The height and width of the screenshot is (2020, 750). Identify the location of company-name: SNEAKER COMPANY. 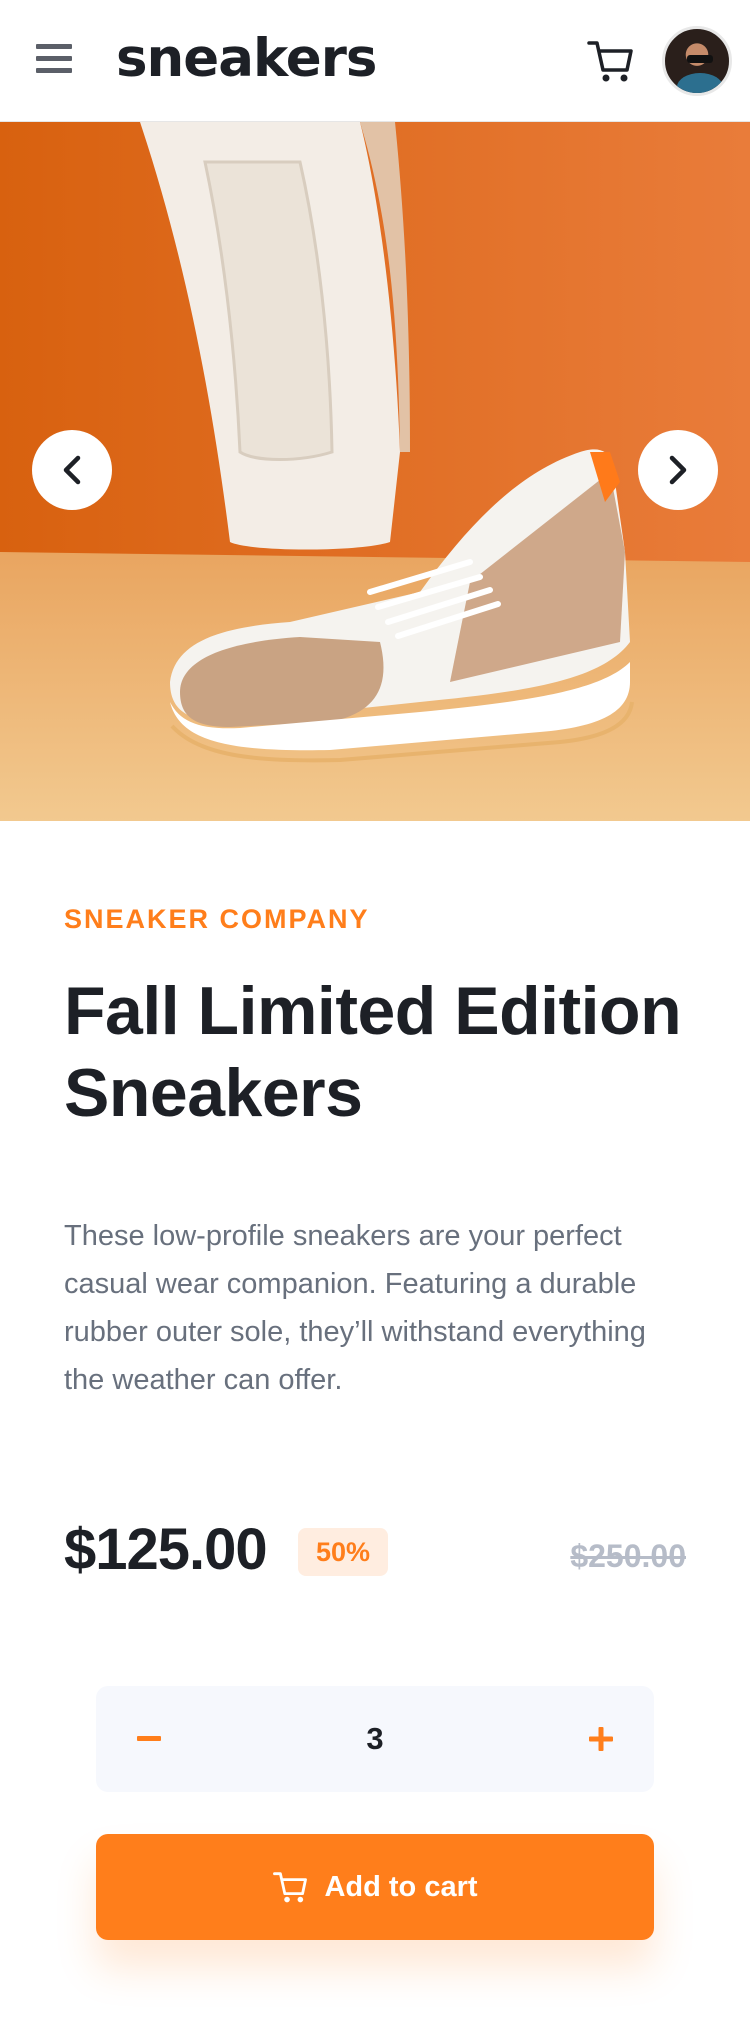
(217, 919).